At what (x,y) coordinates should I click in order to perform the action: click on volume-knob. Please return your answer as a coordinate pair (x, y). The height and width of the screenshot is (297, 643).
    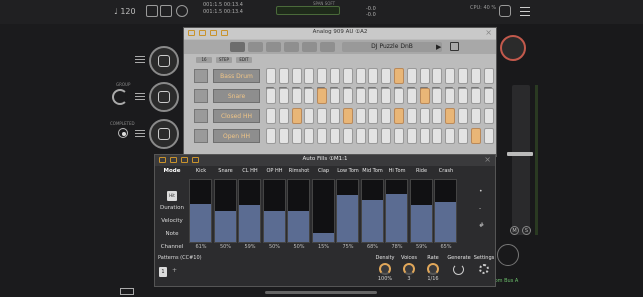
    Looking at the image, I should click on (120, 97).